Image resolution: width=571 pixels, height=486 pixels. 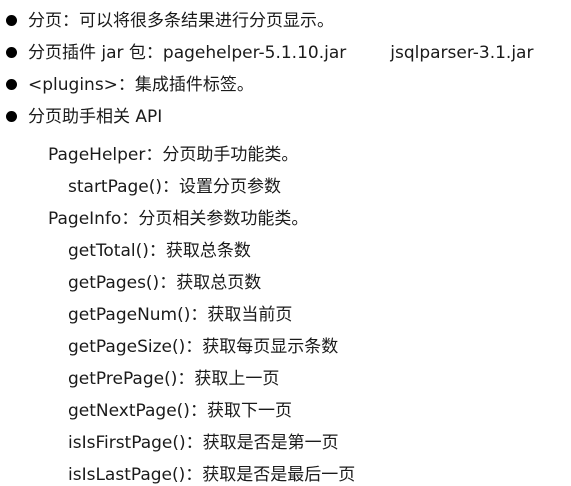 What do you see at coordinates (462, 53) in the screenshot?
I see `jsqlparser-jar-text: jsqlparser-3.1.jar` at bounding box center [462, 53].